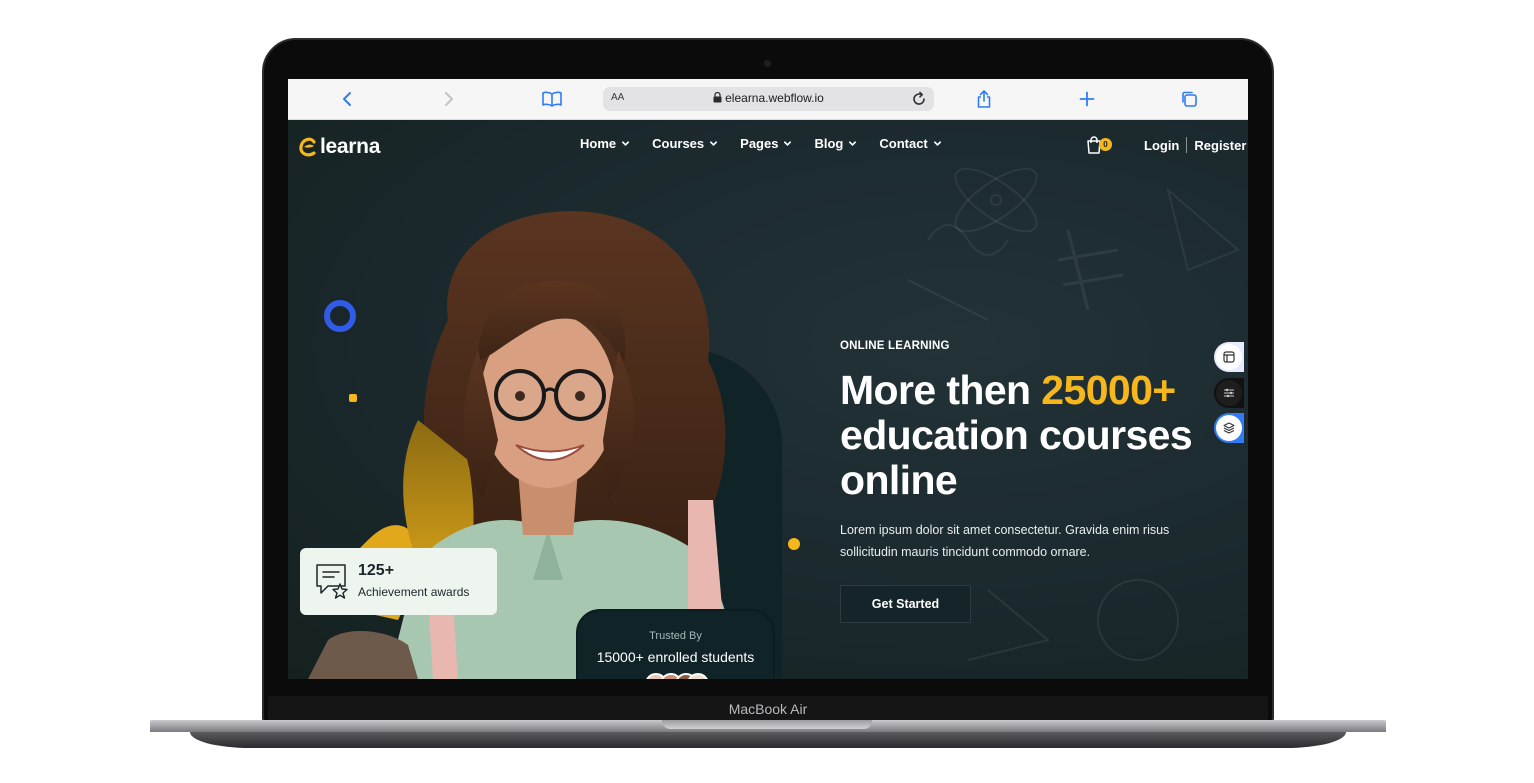 Image resolution: width=1534 pixels, height=783 pixels. Describe the element at coordinates (307, 147) in the screenshot. I see `logo-e-icon` at that location.